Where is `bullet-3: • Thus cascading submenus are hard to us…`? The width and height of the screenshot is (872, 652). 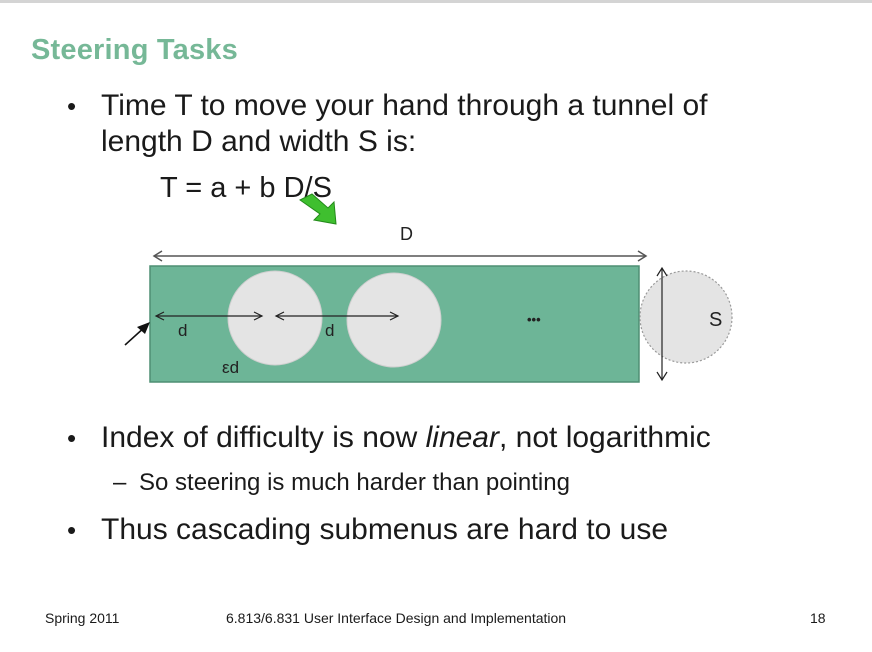 bullet-3: • Thus cascading submenus are hard to us… is located at coordinates (367, 530).